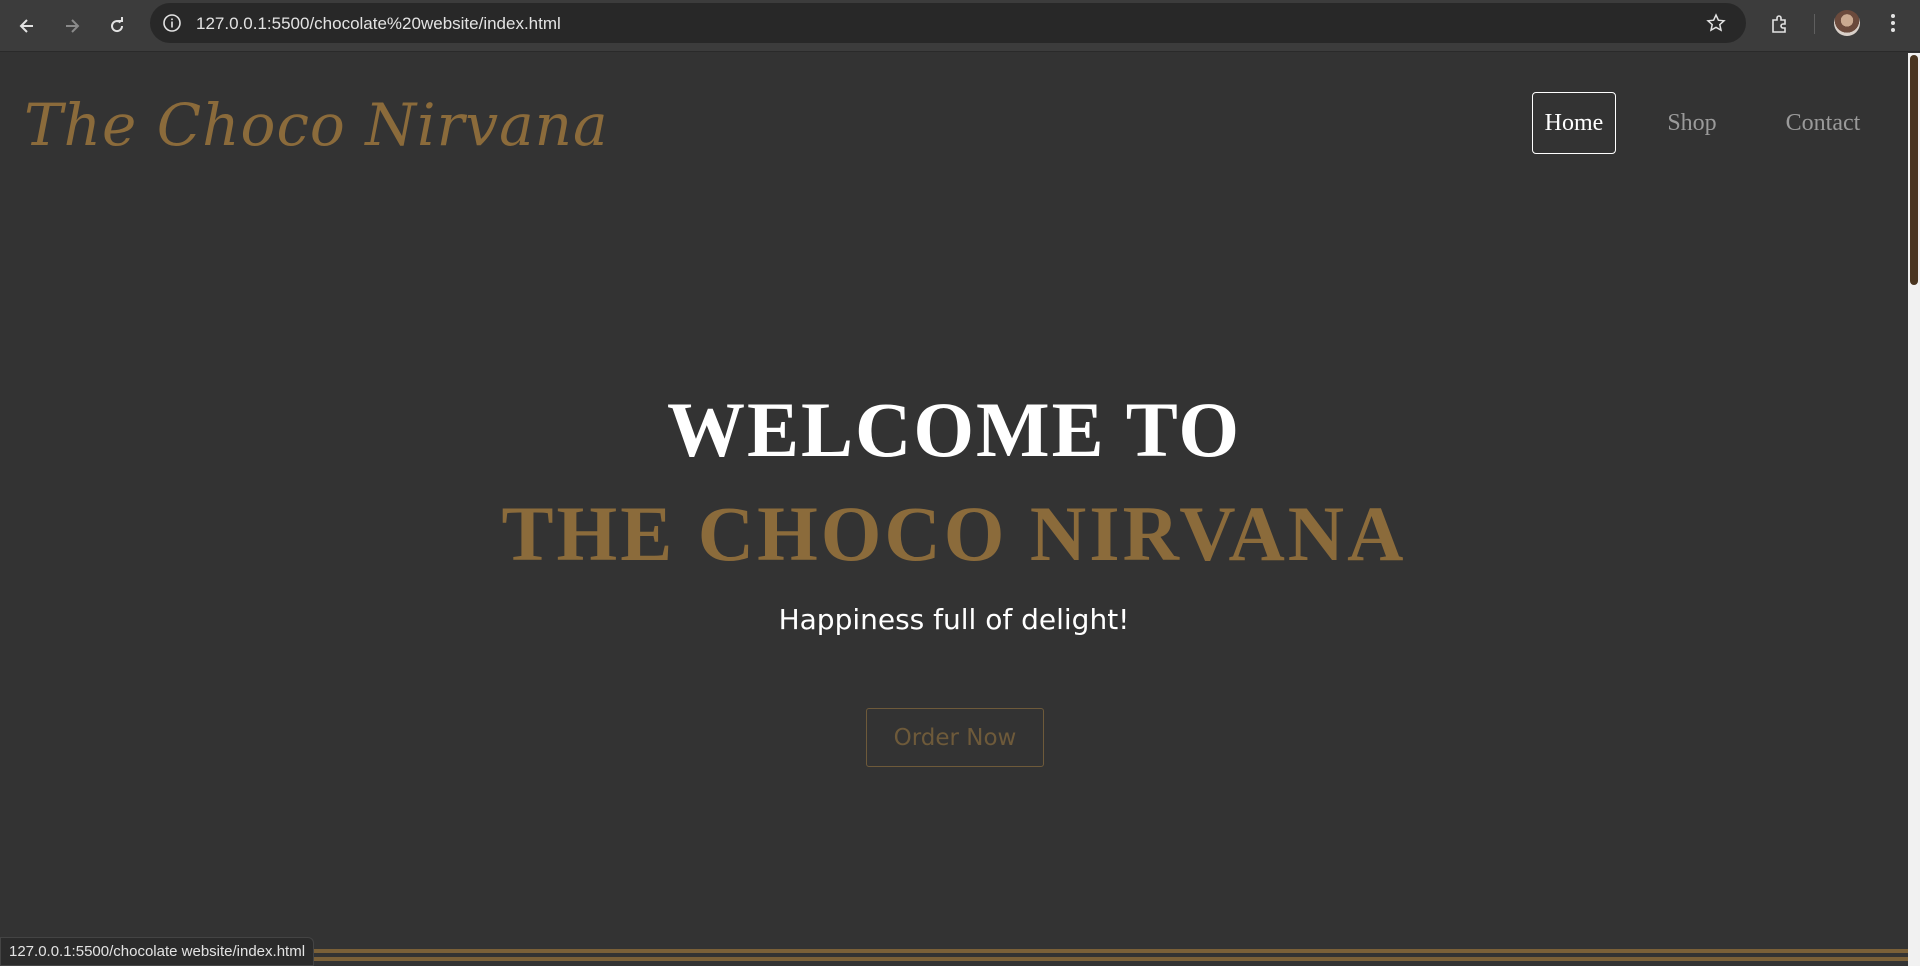 This screenshot has width=1920, height=966. I want to click on forward-arrow-icon, so click(73, 26).